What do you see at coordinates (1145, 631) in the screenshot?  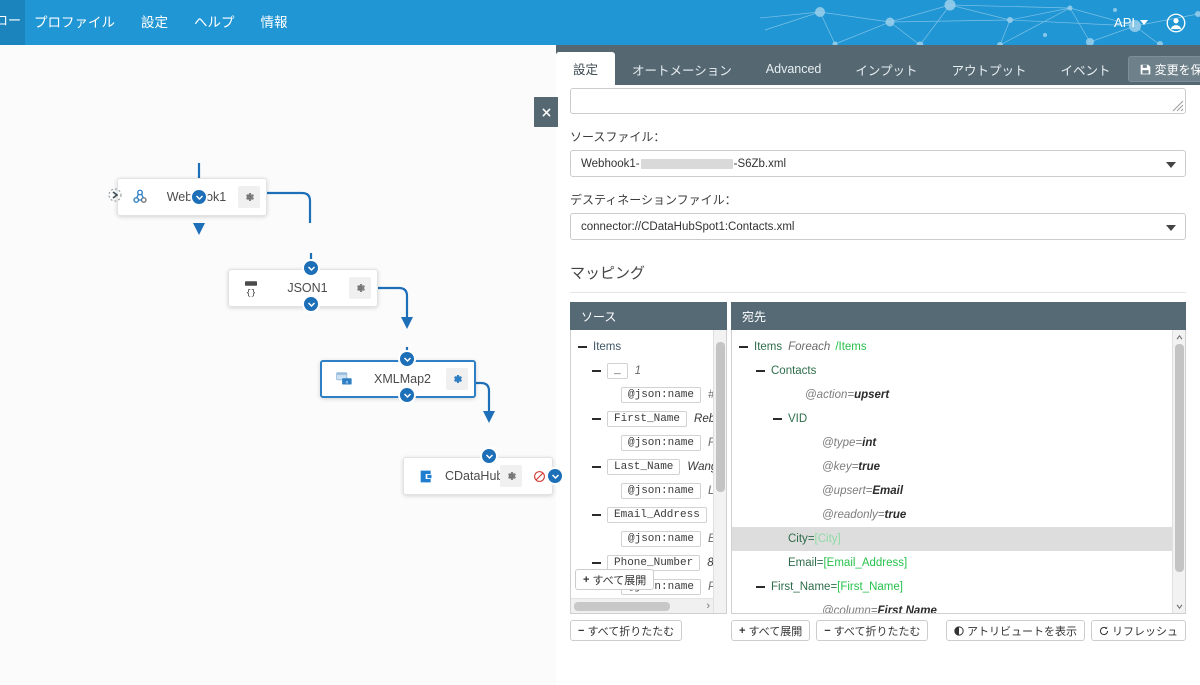 I see `refresh-label: リフレッシュ` at bounding box center [1145, 631].